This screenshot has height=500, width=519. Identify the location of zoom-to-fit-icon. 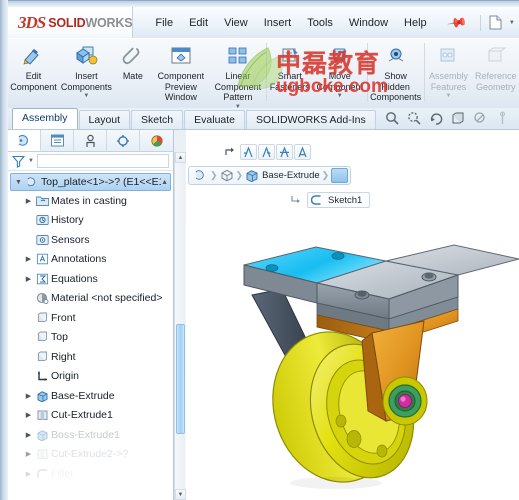
(392, 118).